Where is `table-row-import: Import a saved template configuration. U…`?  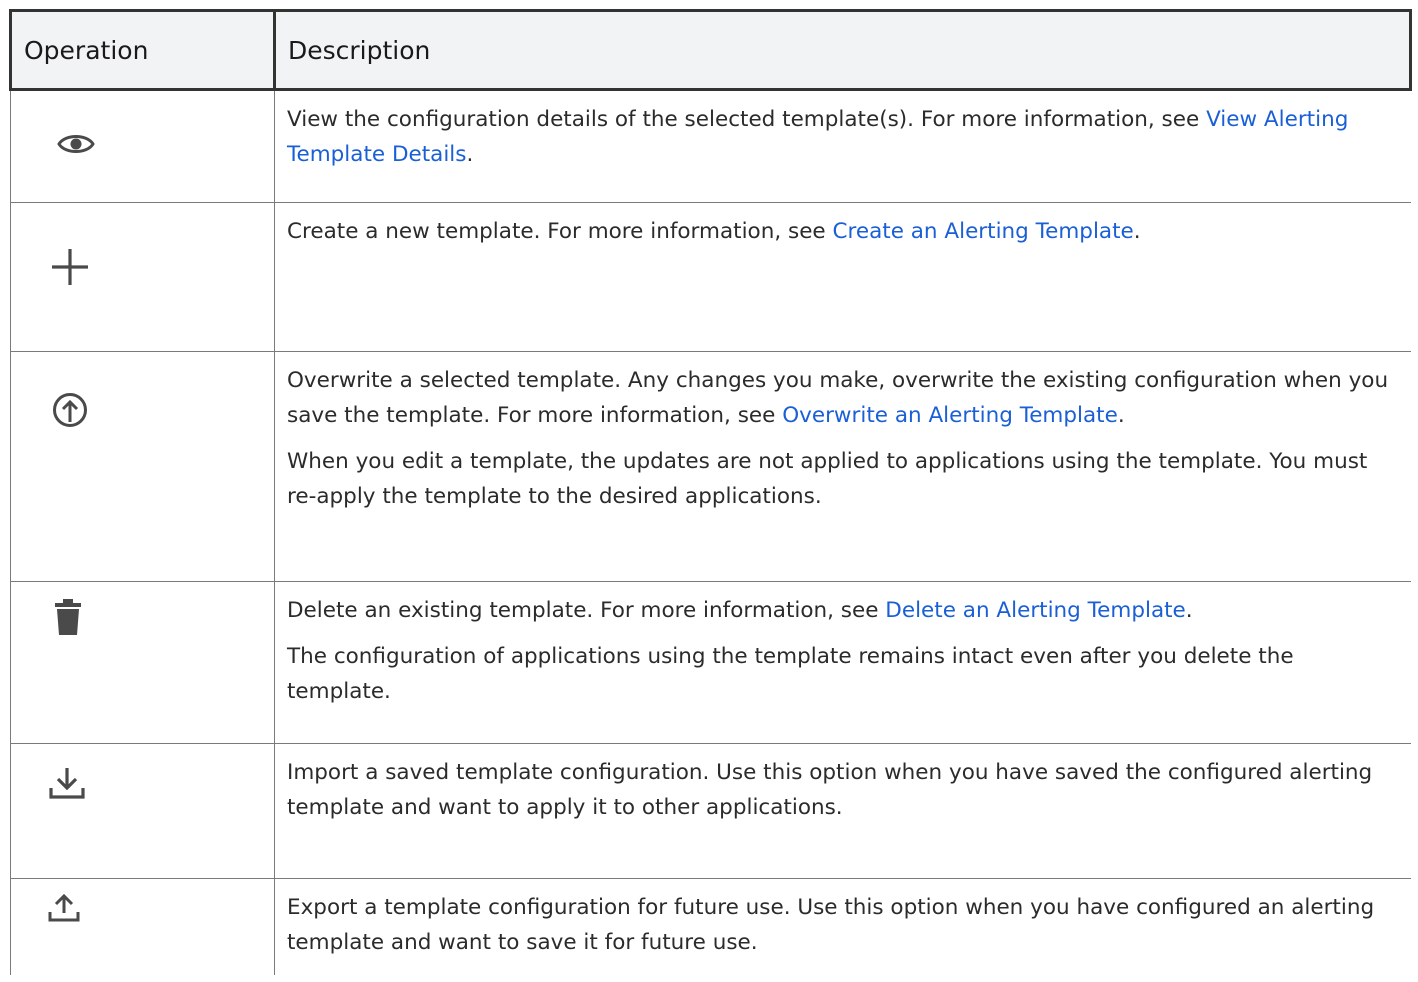 table-row-import: Import a saved template configuration. U… is located at coordinates (710, 811).